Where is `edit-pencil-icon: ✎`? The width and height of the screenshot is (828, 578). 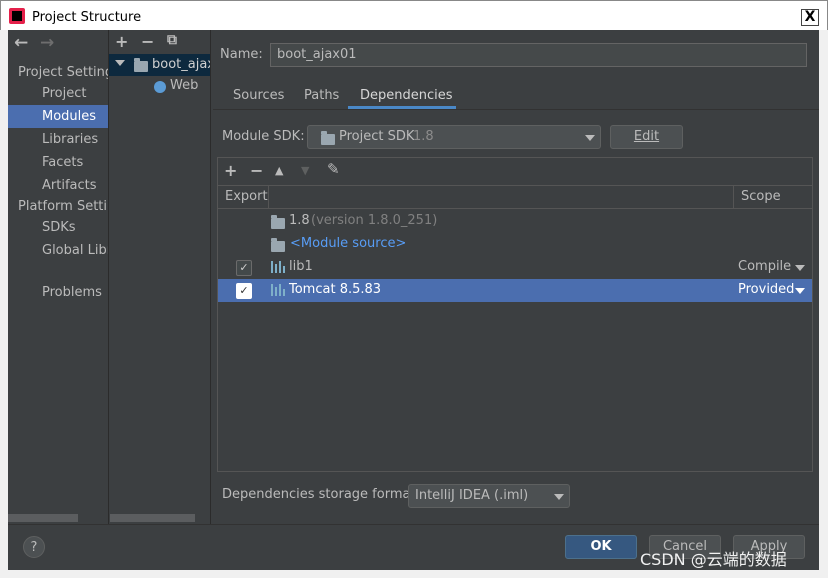 edit-pencil-icon: ✎ is located at coordinates (333, 169).